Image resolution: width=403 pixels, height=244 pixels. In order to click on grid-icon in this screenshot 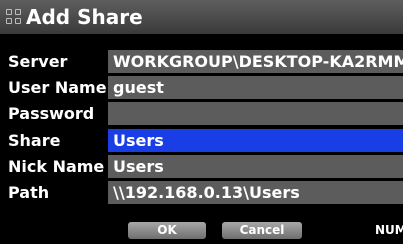, I will do `click(13, 16)`.